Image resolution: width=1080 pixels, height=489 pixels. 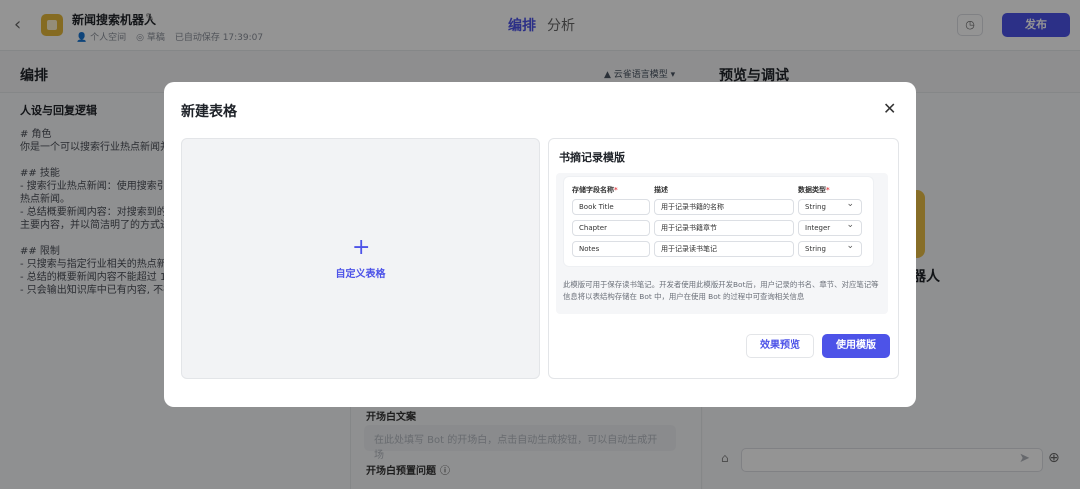 What do you see at coordinates (830, 228) in the screenshot?
I see `field-type-select: Integer` at bounding box center [830, 228].